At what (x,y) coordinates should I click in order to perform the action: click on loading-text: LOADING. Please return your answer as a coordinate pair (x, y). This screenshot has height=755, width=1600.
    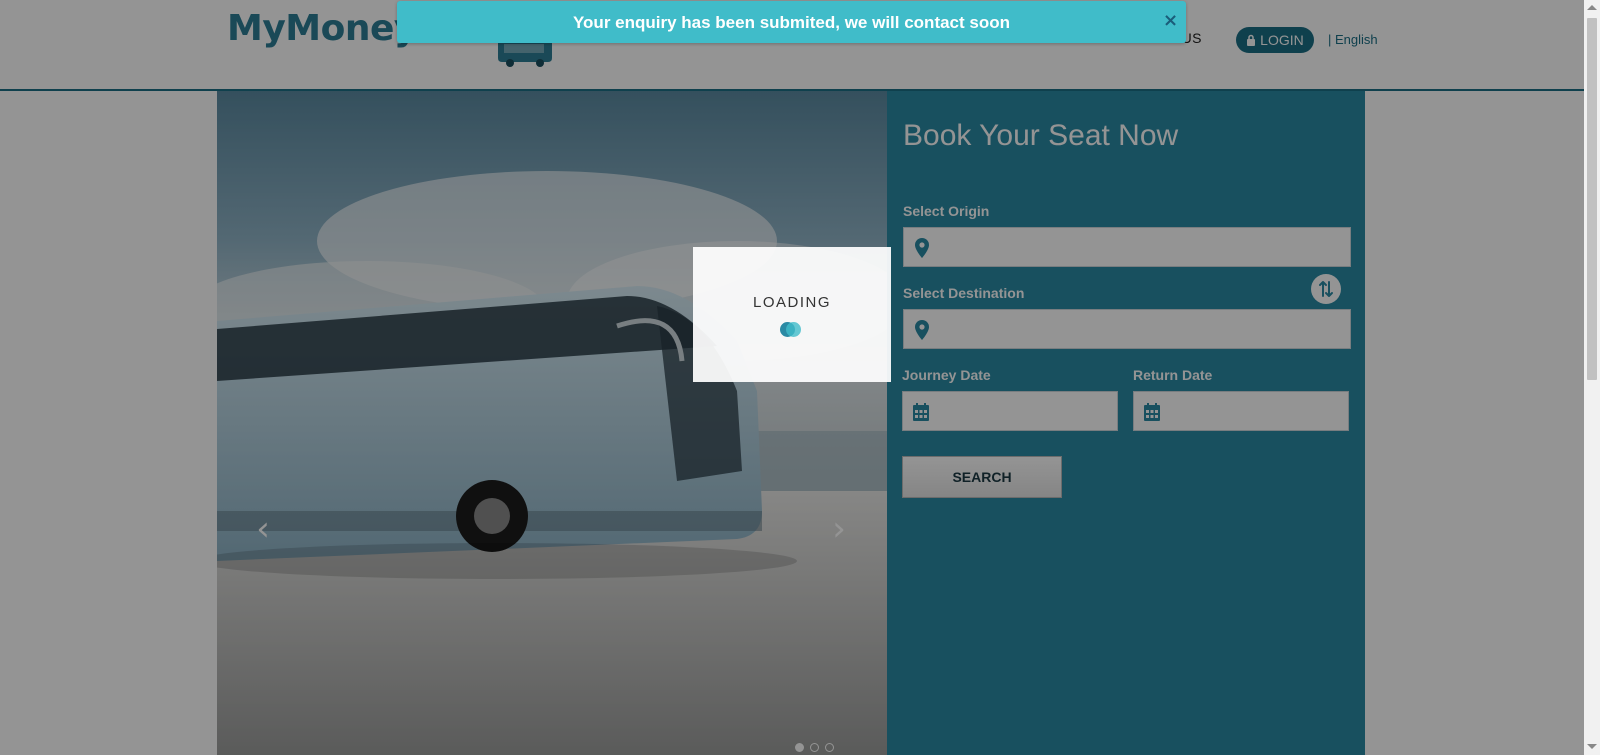
    Looking at the image, I should click on (791, 302).